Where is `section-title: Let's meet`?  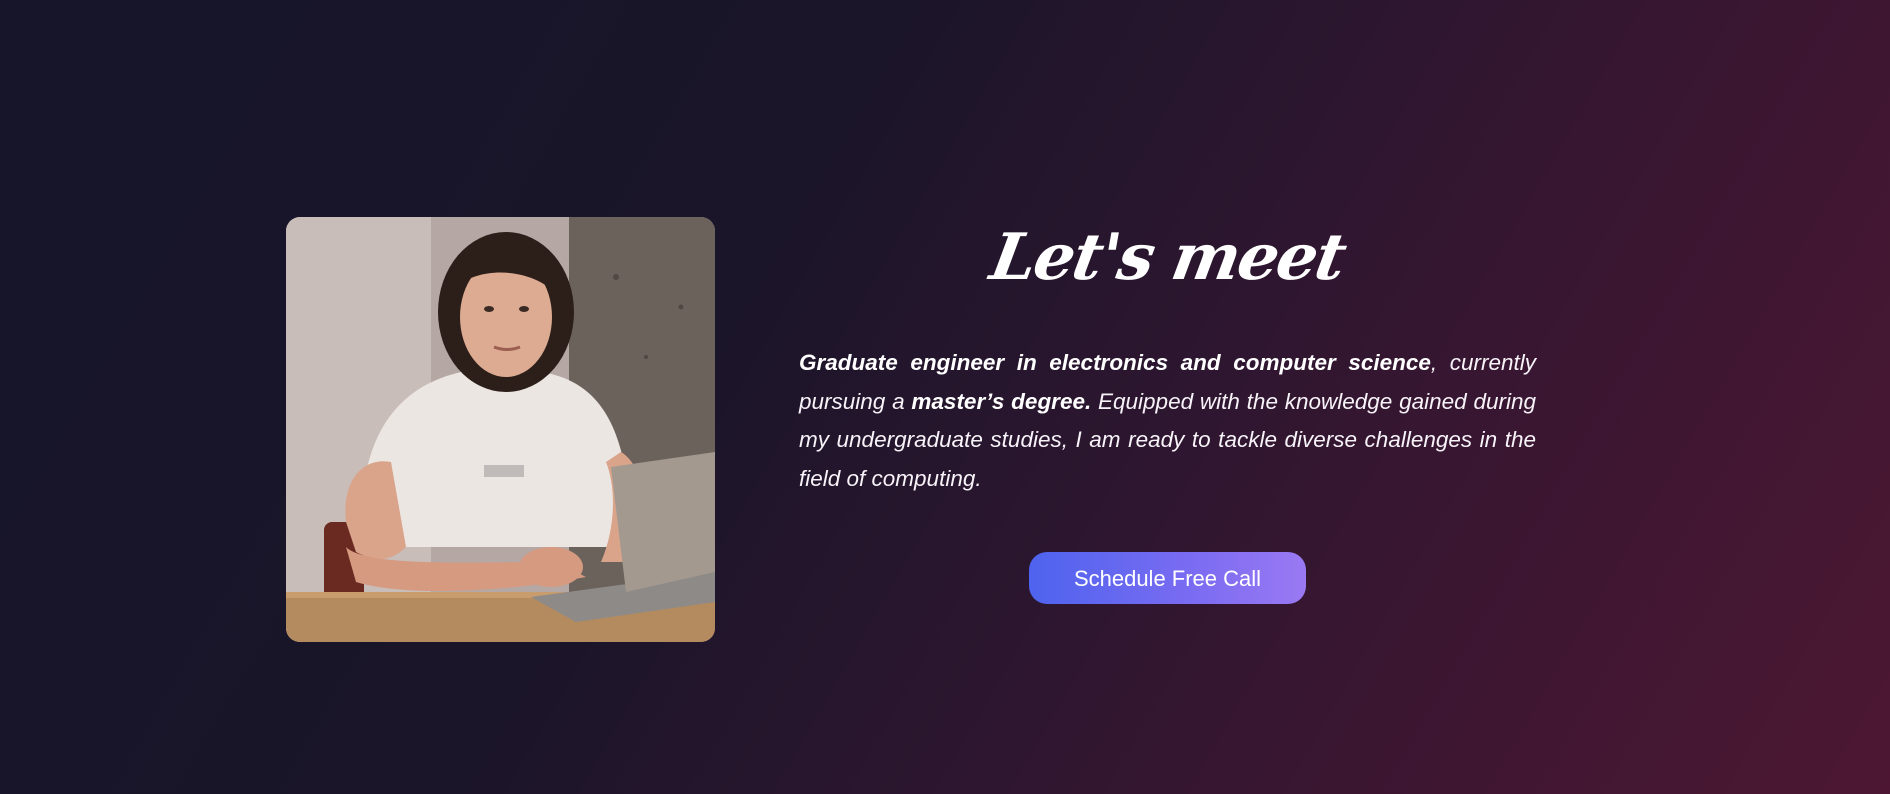
section-title: Let's meet is located at coordinates (1168, 257).